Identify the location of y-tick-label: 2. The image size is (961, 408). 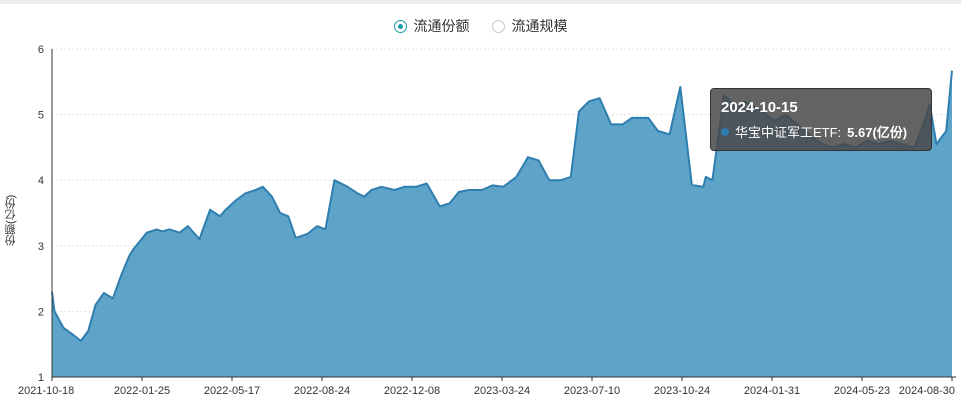
(41, 312).